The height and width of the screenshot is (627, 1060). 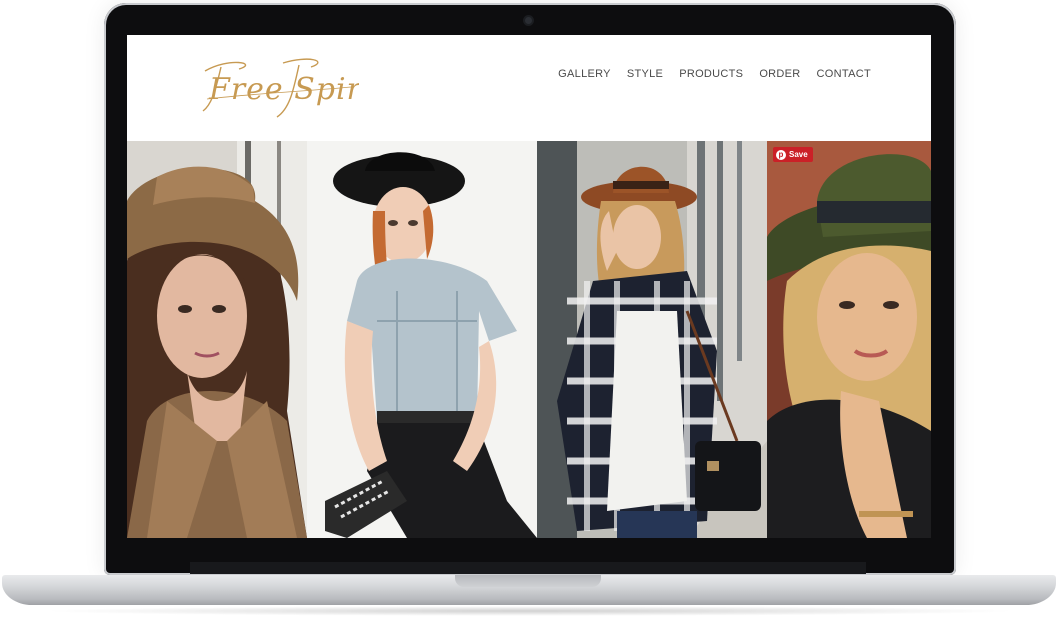 What do you see at coordinates (798, 154) in the screenshot?
I see `save-label: Save` at bounding box center [798, 154].